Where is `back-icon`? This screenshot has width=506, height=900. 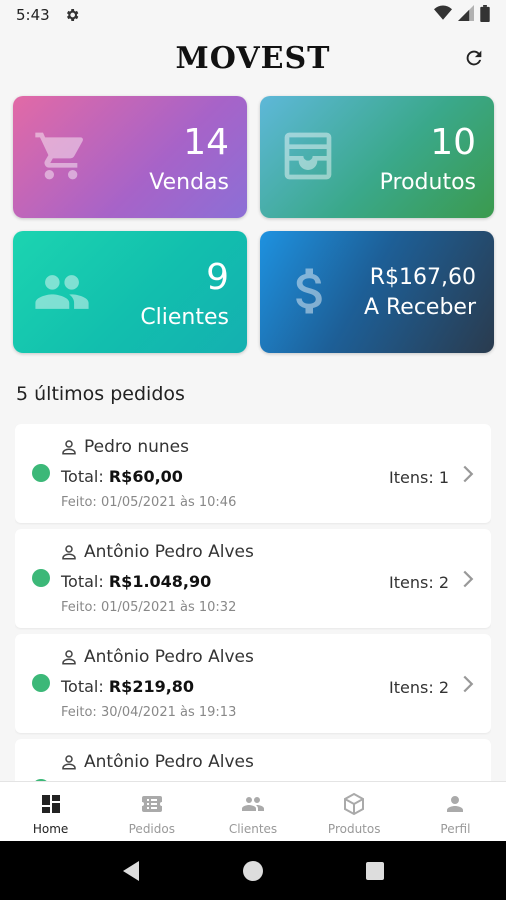 back-icon is located at coordinates (131, 870).